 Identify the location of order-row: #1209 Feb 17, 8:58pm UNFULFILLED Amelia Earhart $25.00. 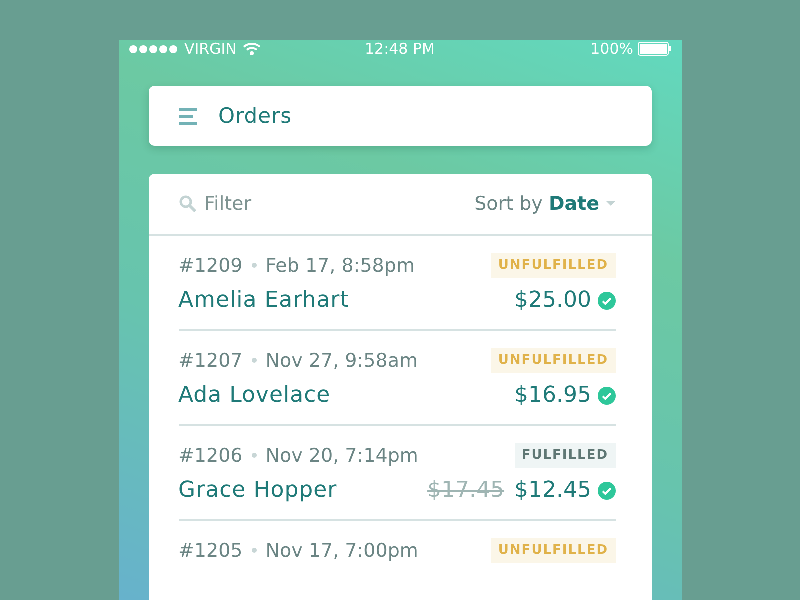
(397, 283).